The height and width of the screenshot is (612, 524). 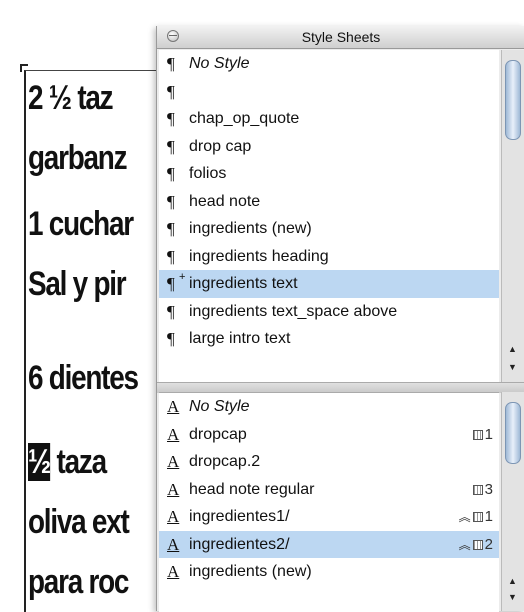 I want to click on paragraph-style-label: ingredients (new), so click(x=250, y=228).